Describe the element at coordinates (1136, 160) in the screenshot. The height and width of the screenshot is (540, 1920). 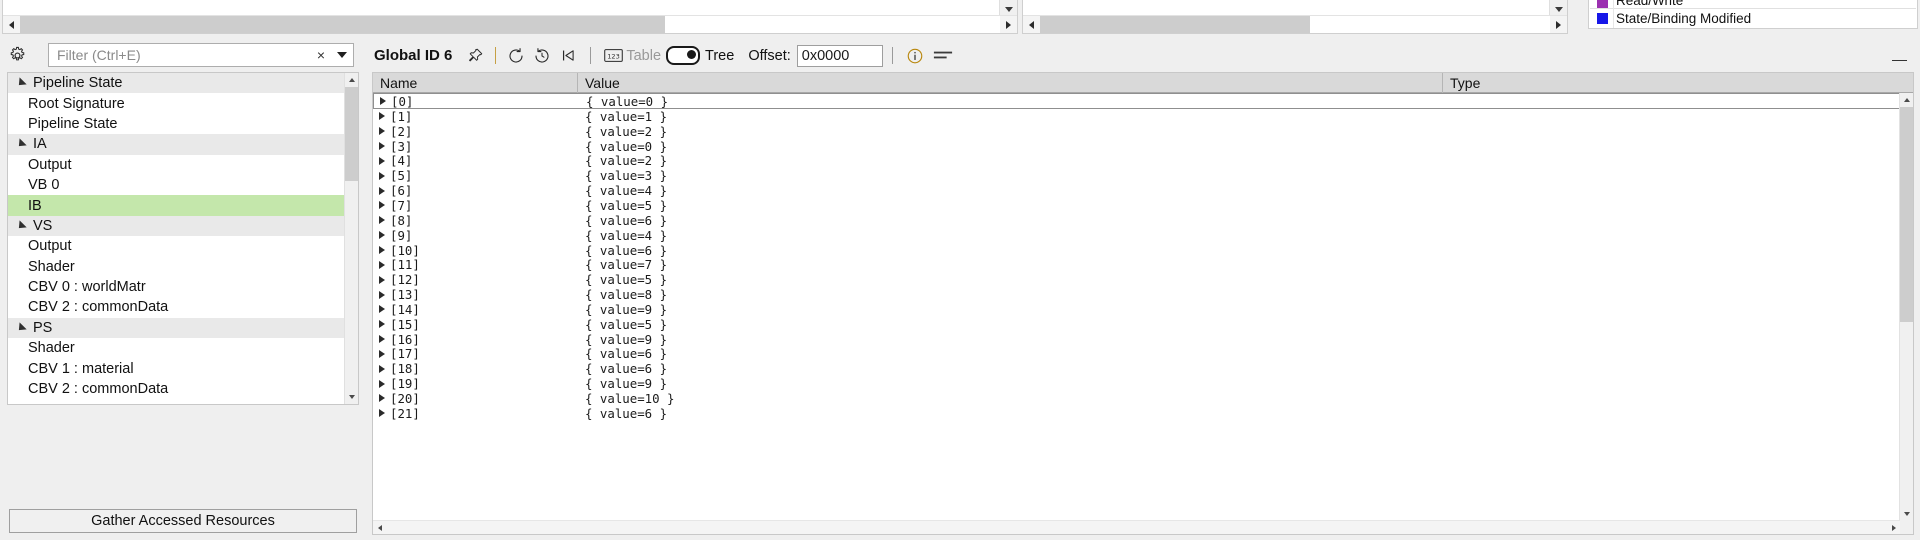
I see `table-row: [4] { value=2 }` at that location.